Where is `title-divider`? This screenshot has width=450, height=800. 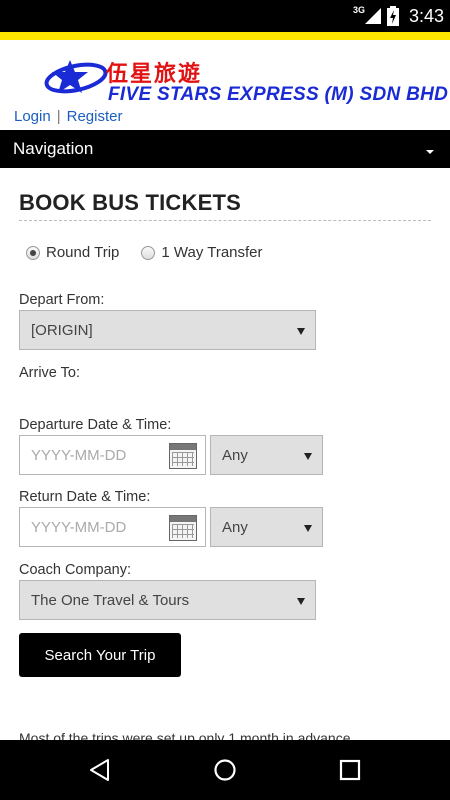
title-divider is located at coordinates (225, 220).